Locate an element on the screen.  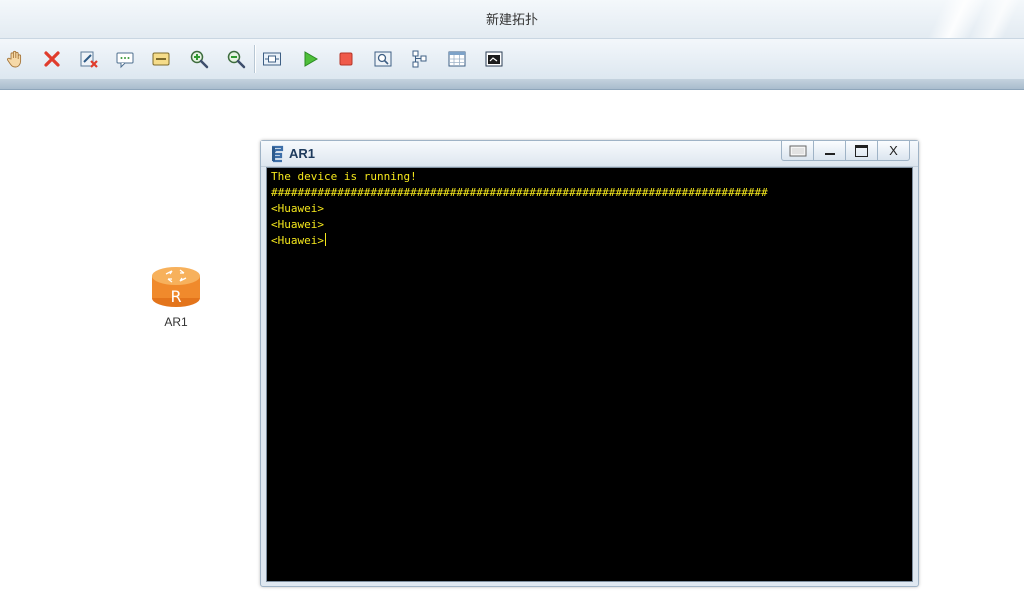
console-app-icon is located at coordinates (278, 154).